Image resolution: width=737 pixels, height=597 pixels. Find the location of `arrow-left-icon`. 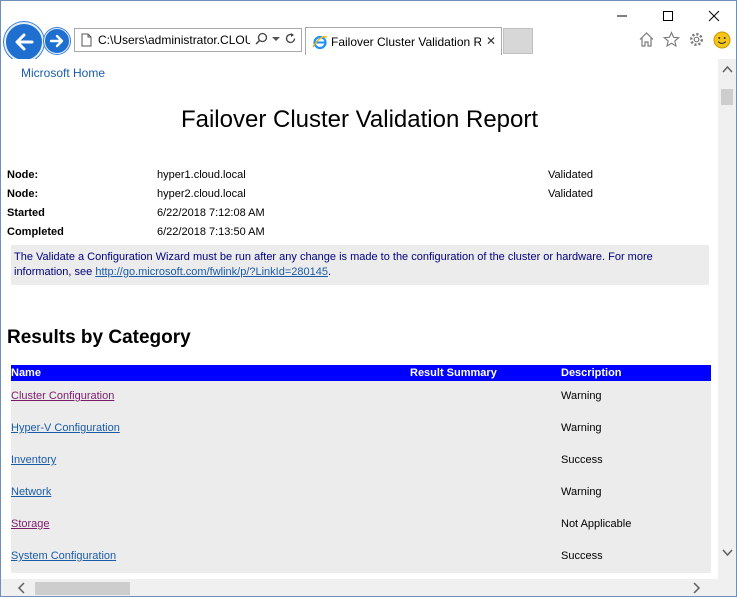

arrow-left-icon is located at coordinates (24, 42).